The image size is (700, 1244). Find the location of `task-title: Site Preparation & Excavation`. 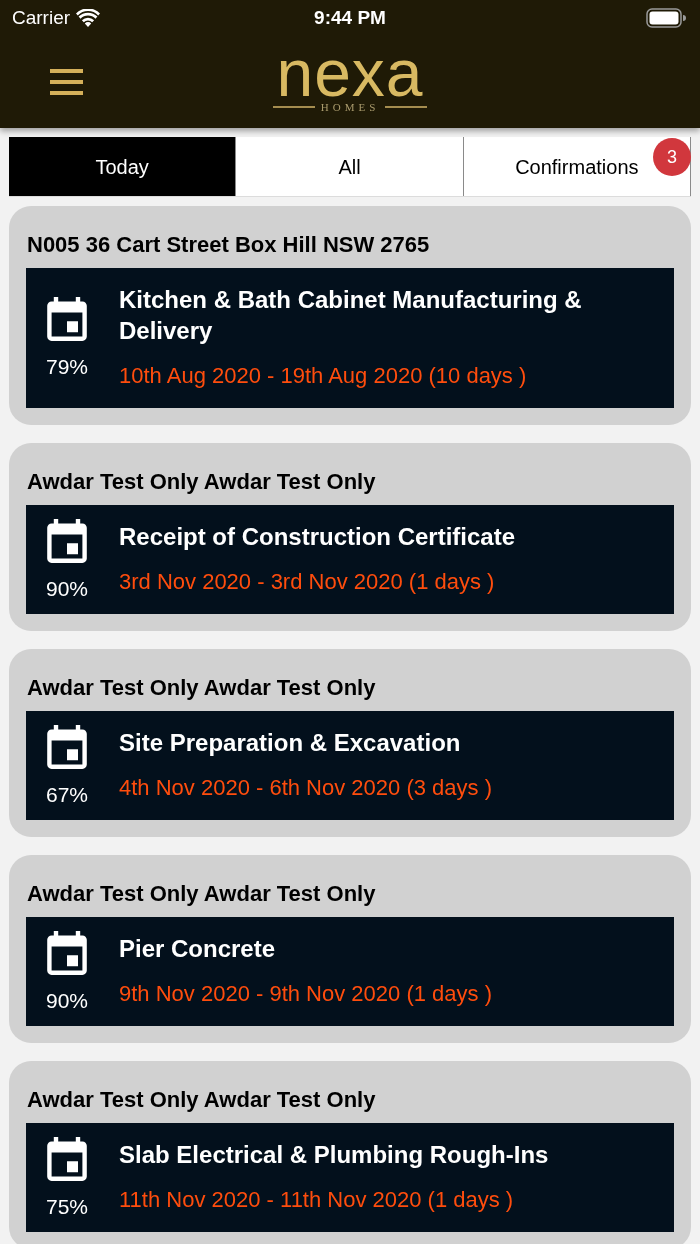

task-title: Site Preparation & Excavation is located at coordinates (290, 743).